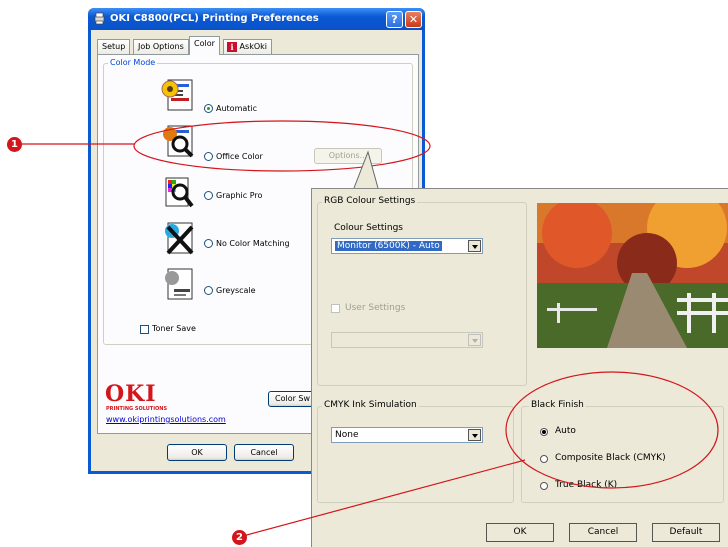 The image size is (728, 547). I want to click on callout-2-ellipse, so click(612, 430).